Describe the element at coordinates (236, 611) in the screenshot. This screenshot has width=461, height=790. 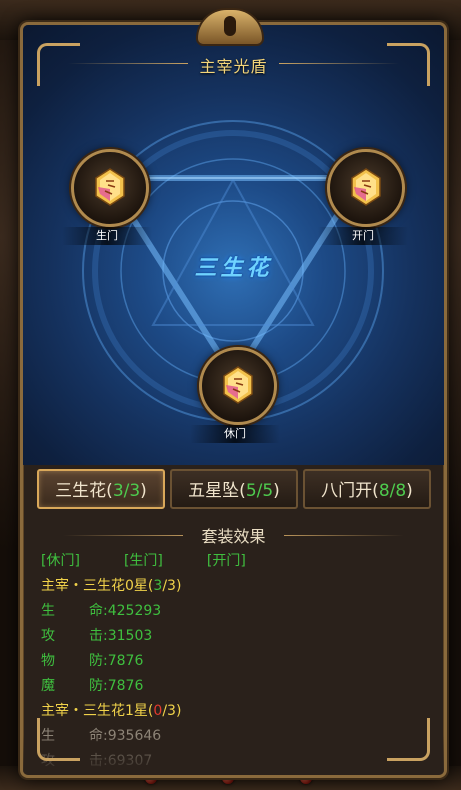
I see `stat-row: 生命:425293` at that location.